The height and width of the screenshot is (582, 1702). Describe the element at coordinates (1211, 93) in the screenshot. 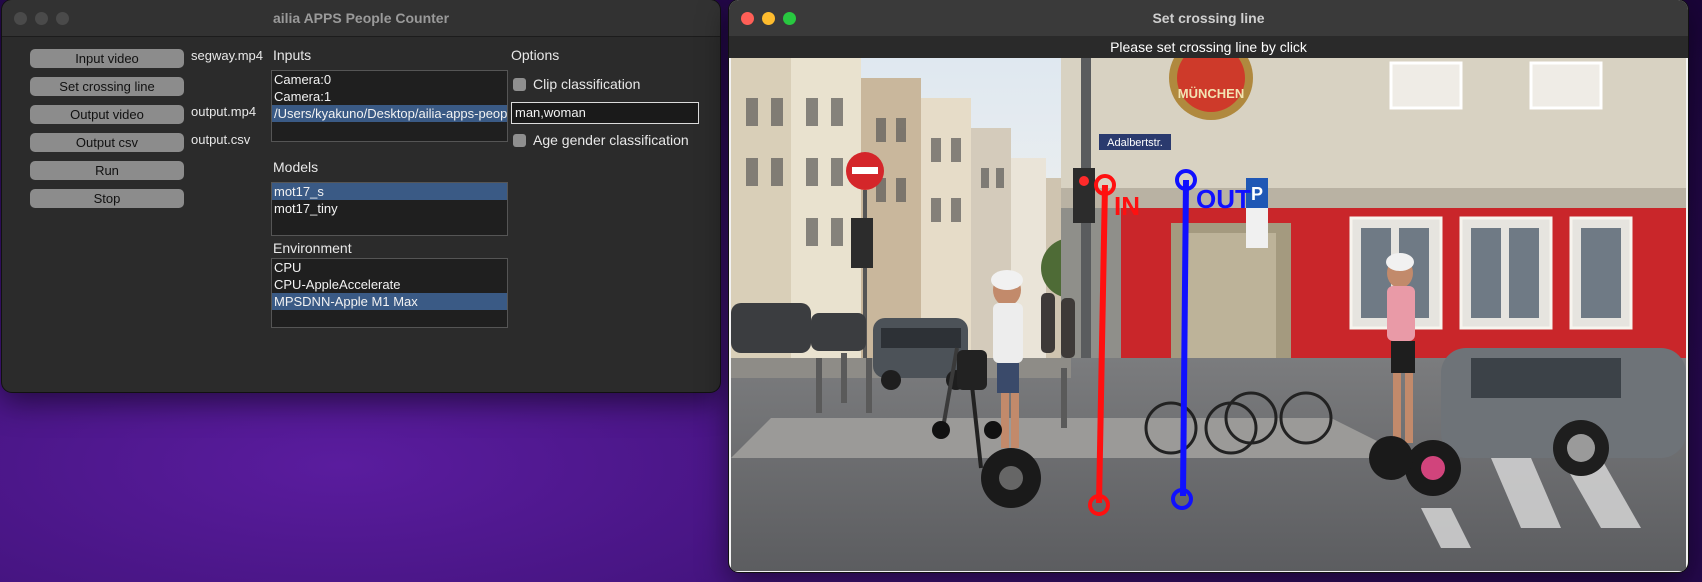

I see `munchen-sign-text: MÜNCHEN` at that location.